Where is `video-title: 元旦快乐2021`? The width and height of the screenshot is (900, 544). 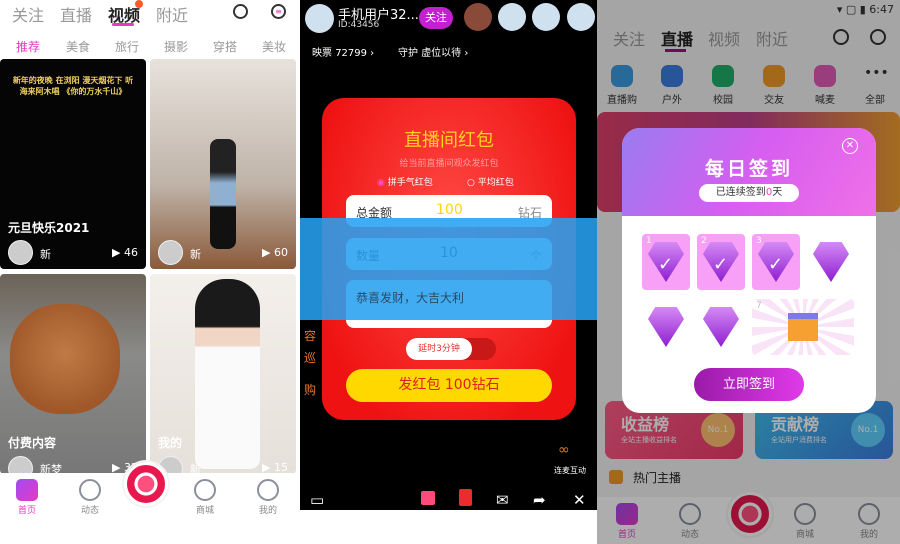 video-title: 元旦快乐2021 is located at coordinates (49, 228).